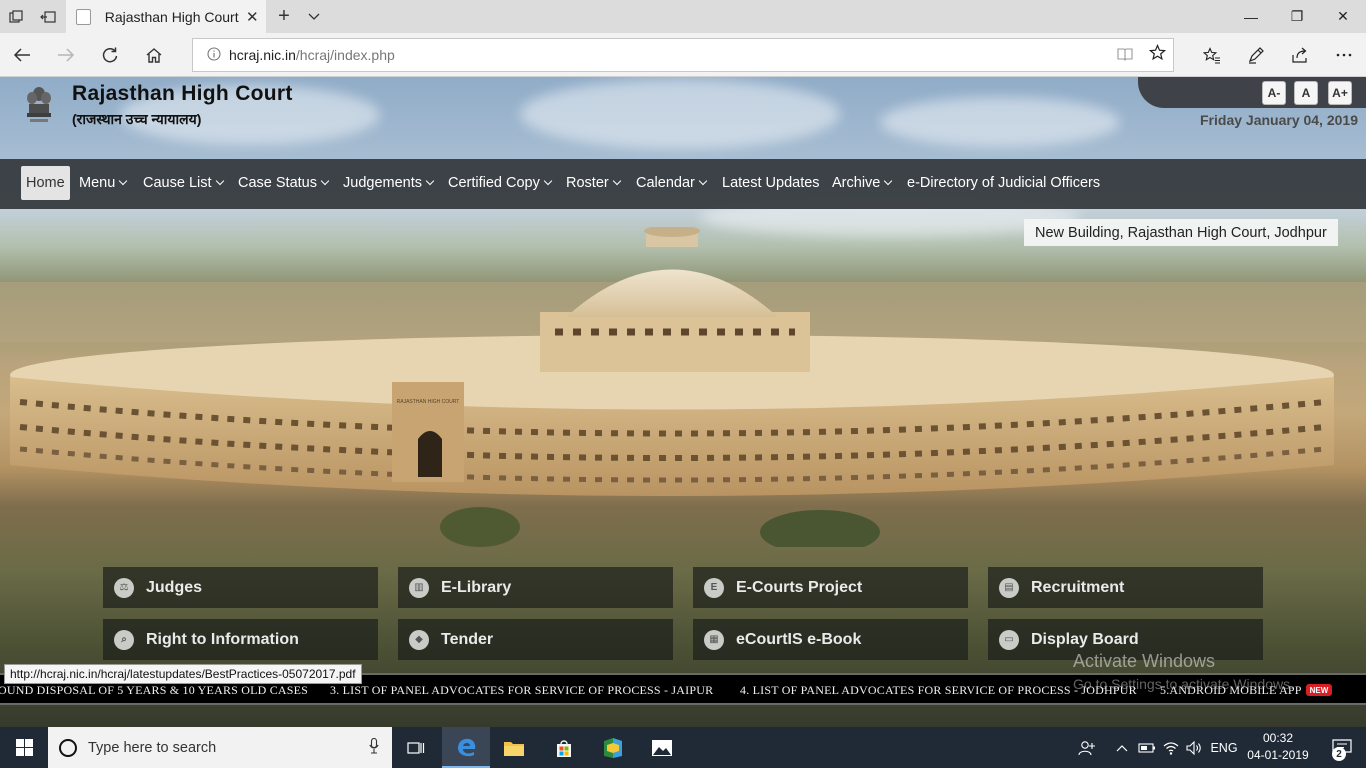 This screenshot has width=1366, height=768. What do you see at coordinates (16, 16) in the screenshot?
I see `tab-actions-icon` at bounding box center [16, 16].